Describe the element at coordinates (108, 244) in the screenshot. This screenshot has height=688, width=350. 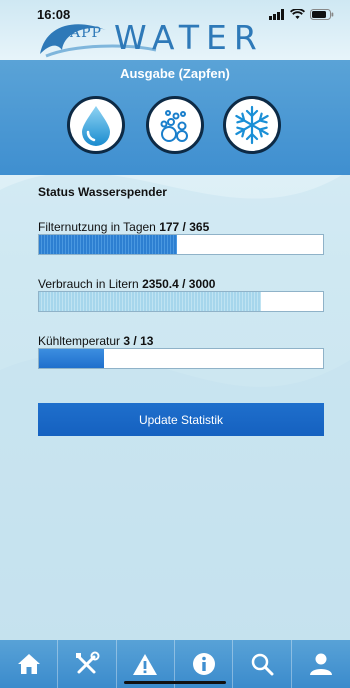
I see `filter-usage-progress-fill` at that location.